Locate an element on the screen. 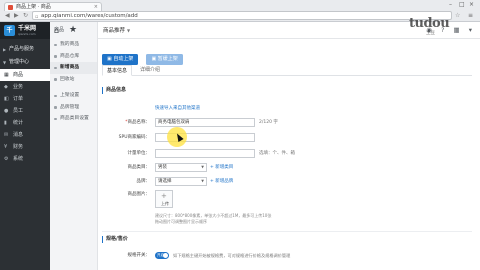 Image resolution: width=480 pixels, height=270 pixels. user-menu-icon: ▾ is located at coordinates (470, 30).